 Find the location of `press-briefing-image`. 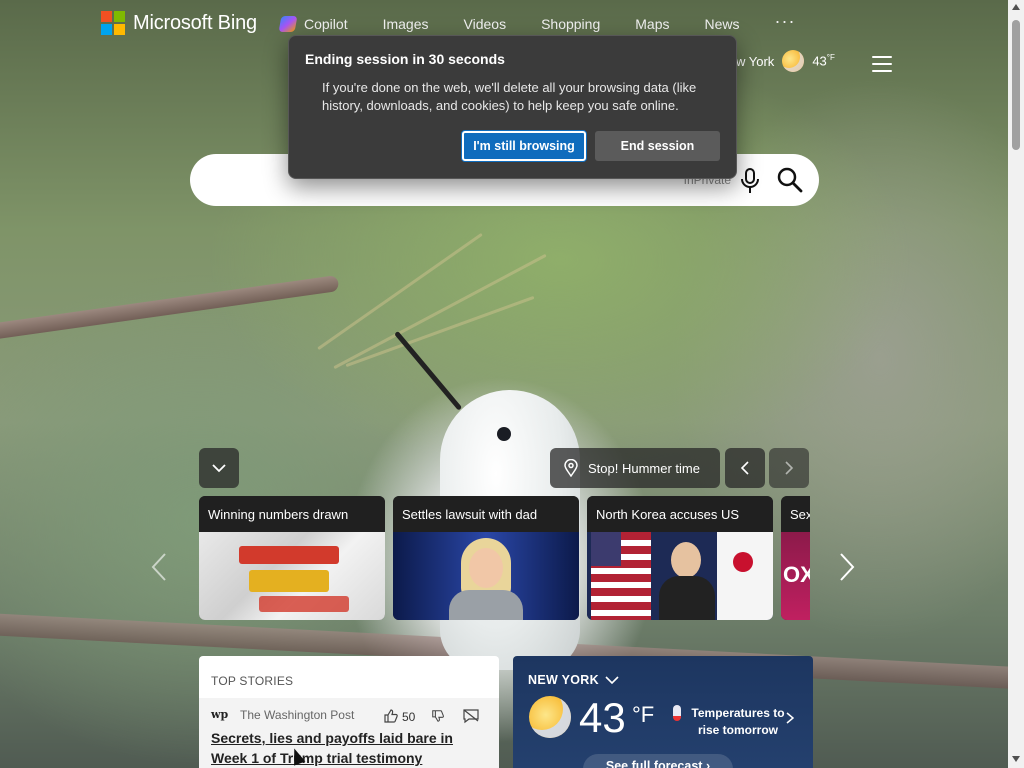

press-briefing-image is located at coordinates (680, 576).